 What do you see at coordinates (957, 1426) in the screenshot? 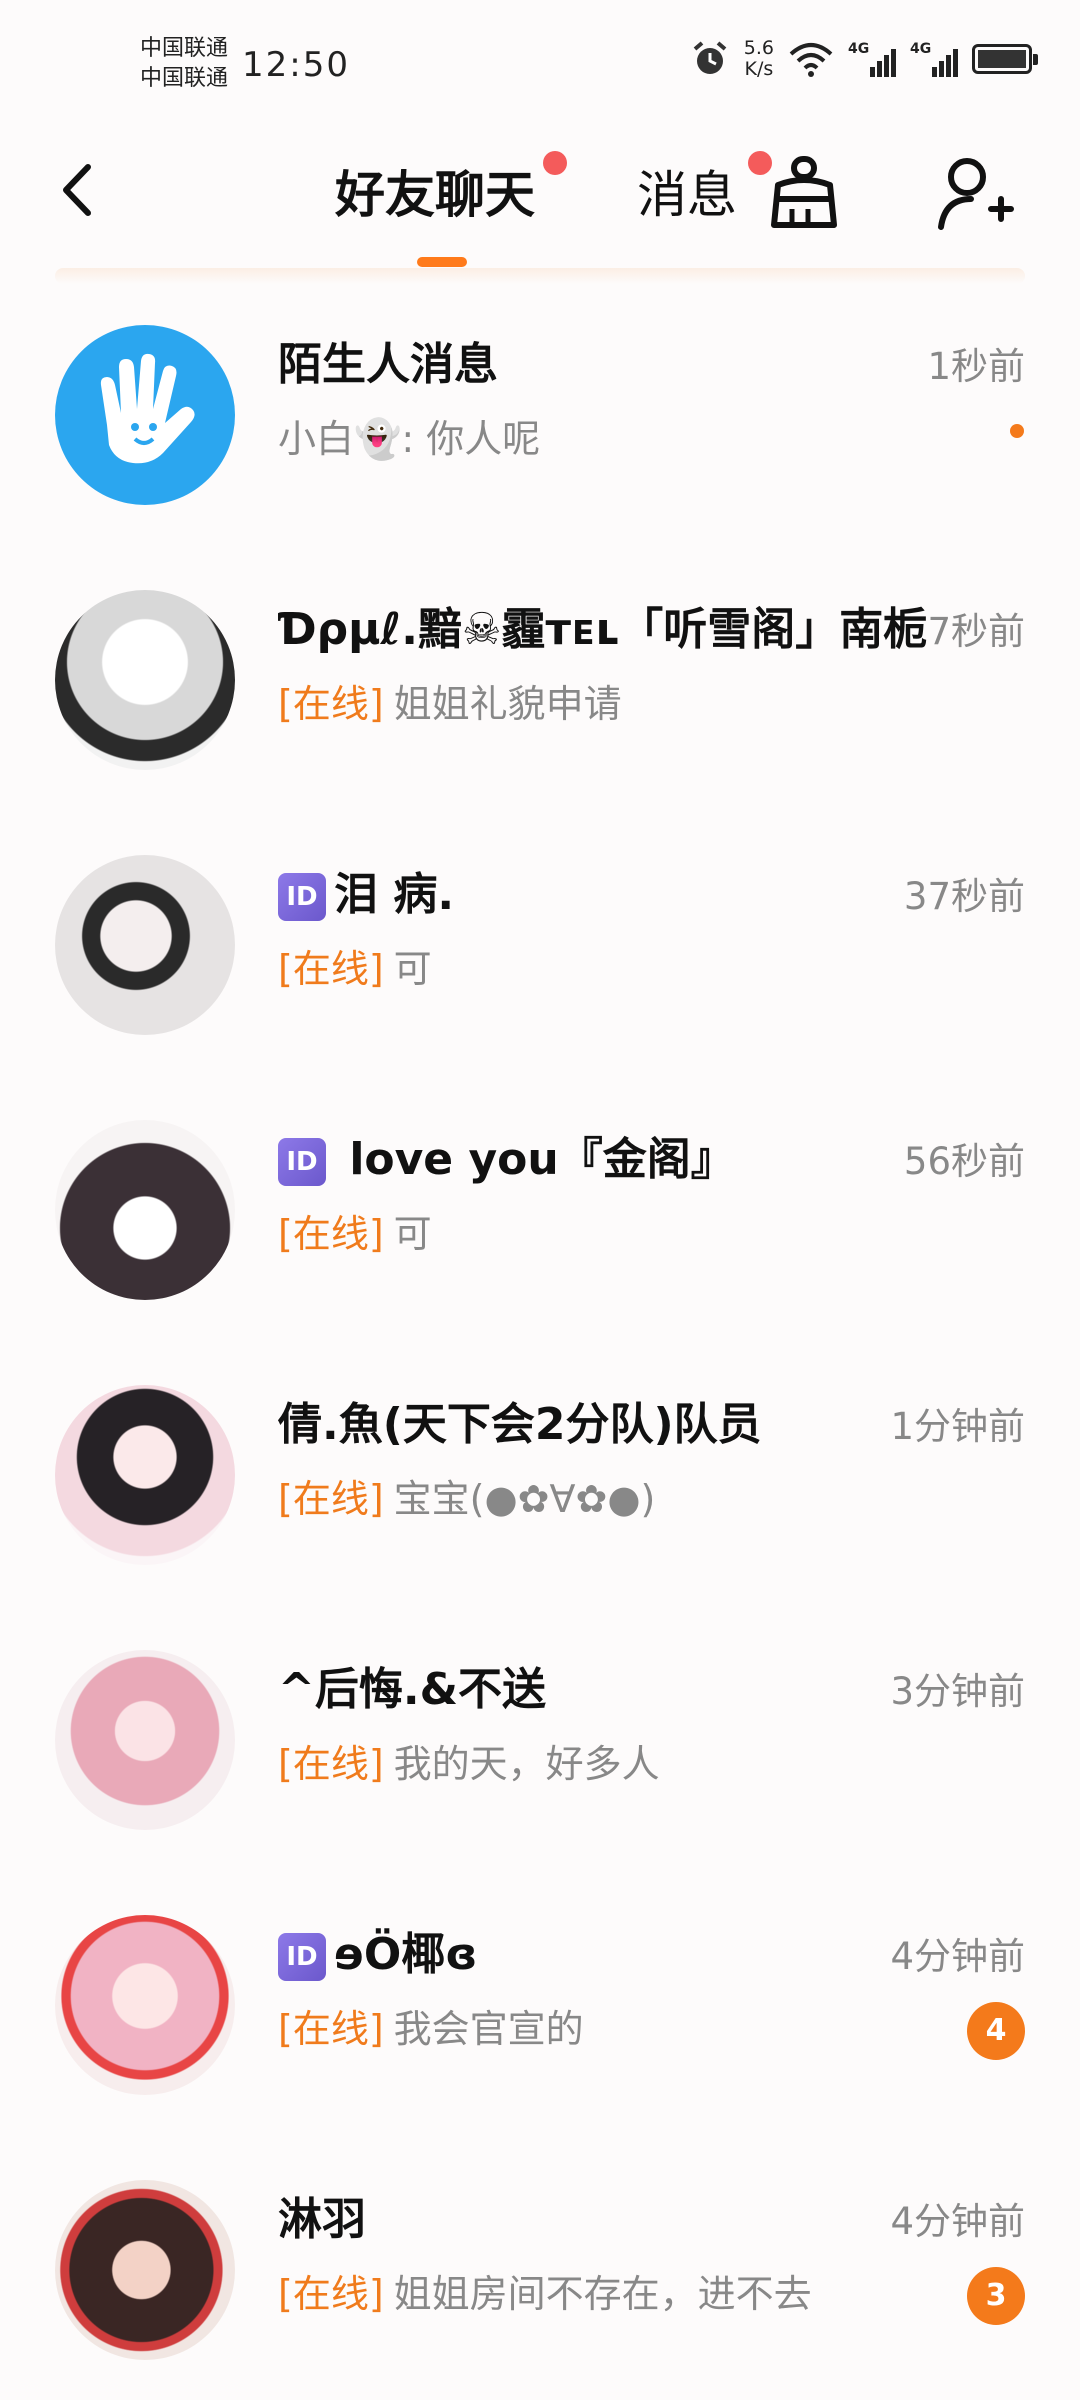
I see `chat-time: 1分钟前` at bounding box center [957, 1426].